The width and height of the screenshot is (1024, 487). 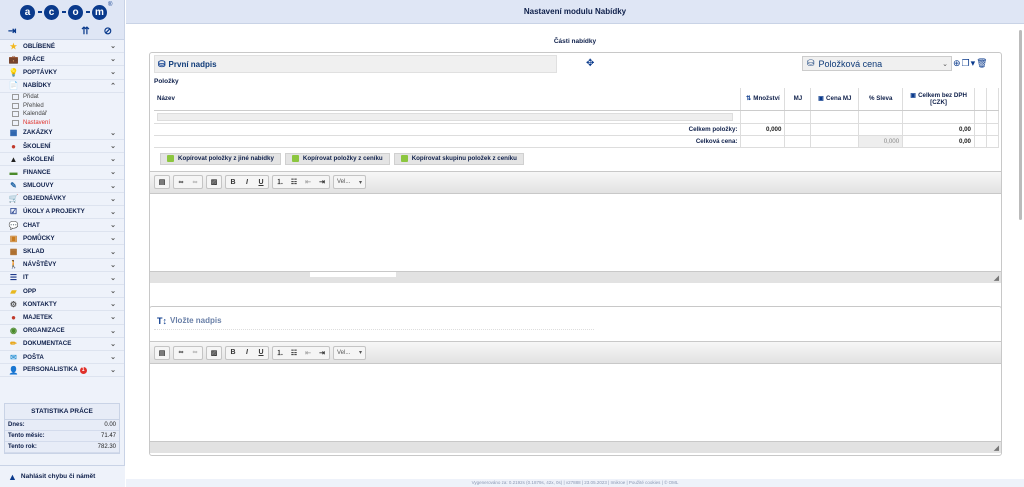 I want to click on block-title-field: T↕ Vložte nadpis, so click(x=374, y=321).